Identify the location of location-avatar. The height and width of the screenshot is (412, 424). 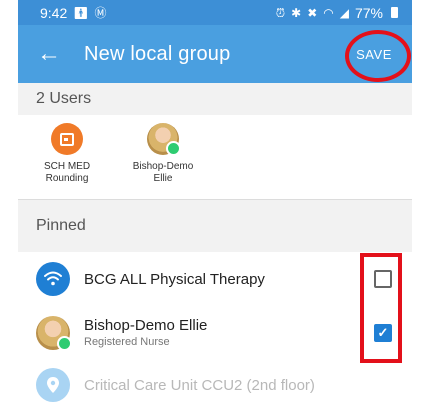
(53, 385).